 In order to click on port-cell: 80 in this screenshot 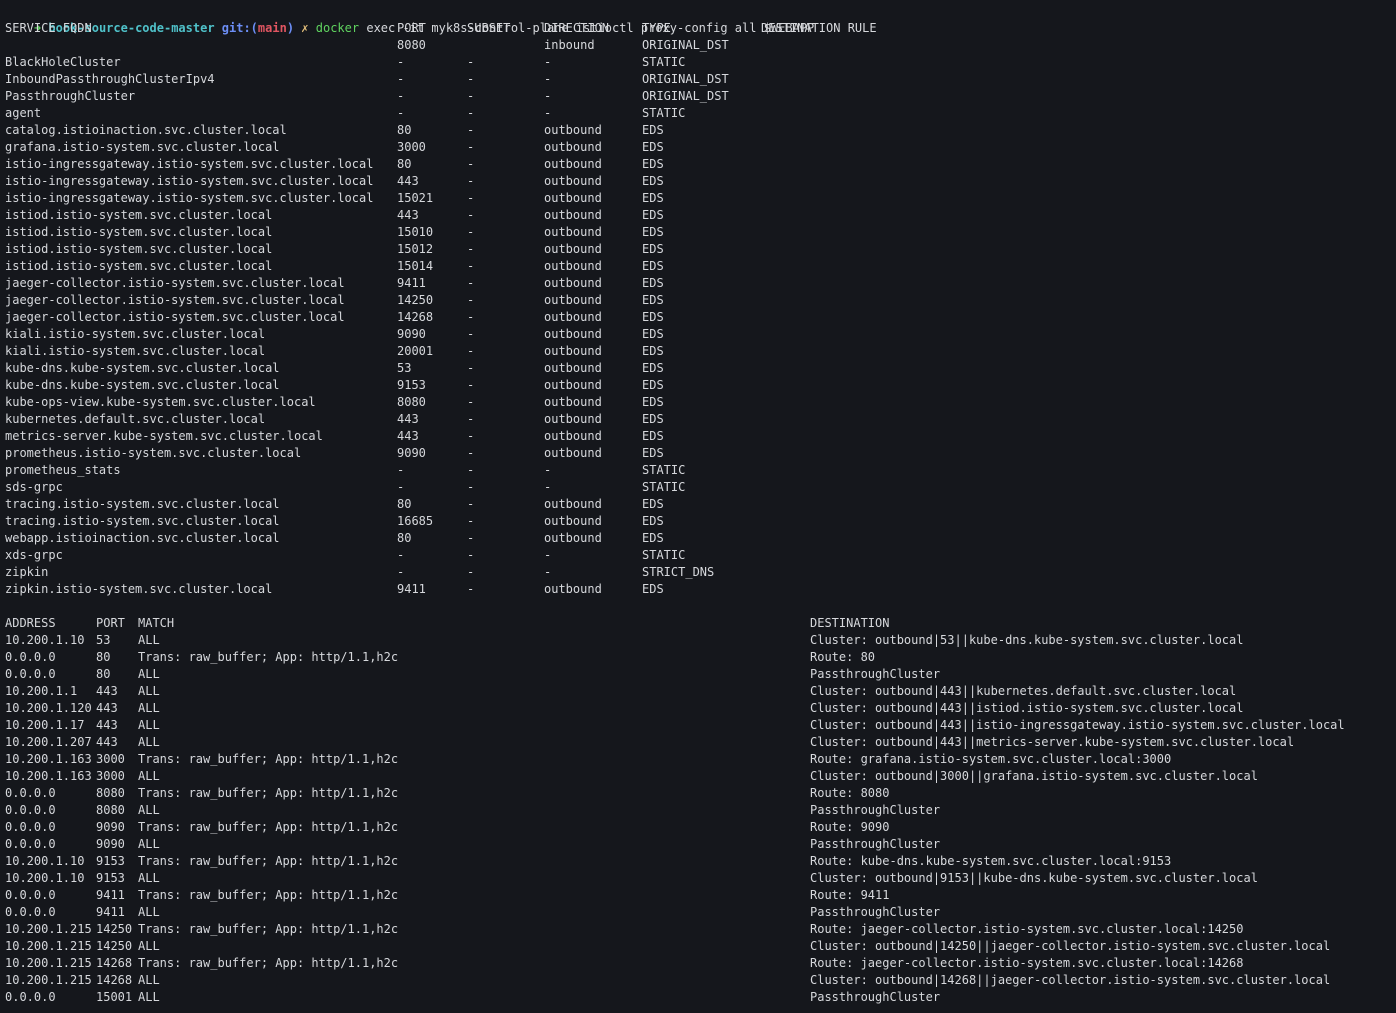, I will do `click(404, 130)`.